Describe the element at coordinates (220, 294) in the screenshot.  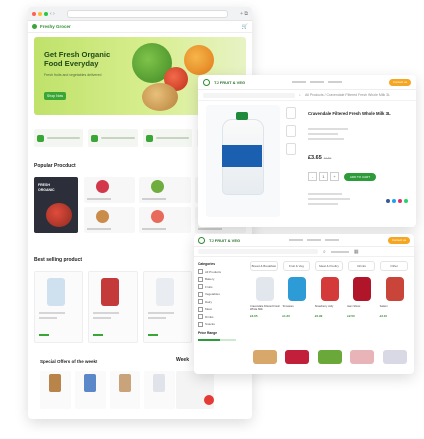
I see `category-item: Vegetables` at that location.